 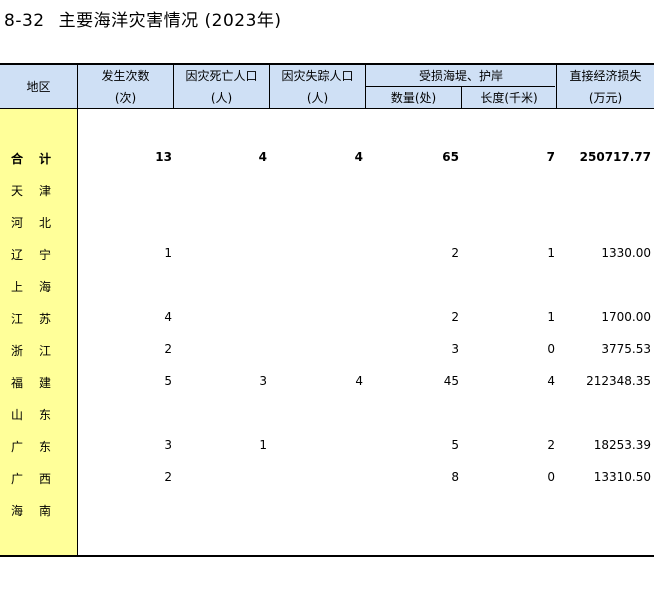 I want to click on region-name-char: 宁, so click(x=44, y=255).